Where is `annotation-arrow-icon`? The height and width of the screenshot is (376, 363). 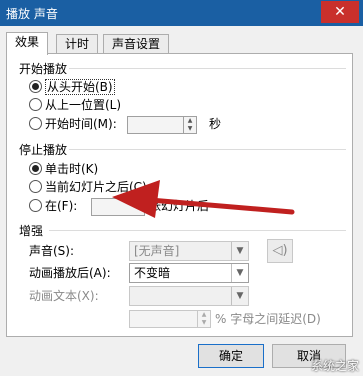
annotation-arrow-icon is located at coordinates (203, 199).